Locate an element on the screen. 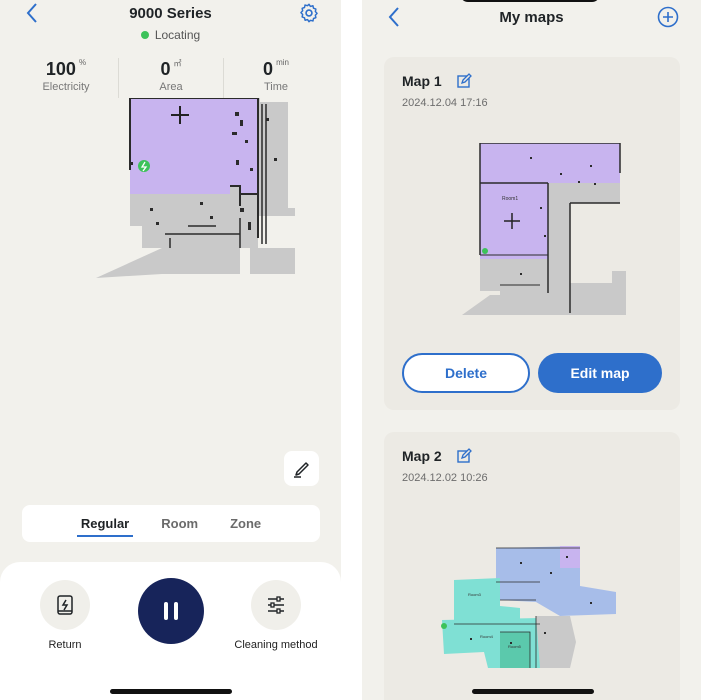 The width and height of the screenshot is (701, 700). device-status: Locating is located at coordinates (170, 35).